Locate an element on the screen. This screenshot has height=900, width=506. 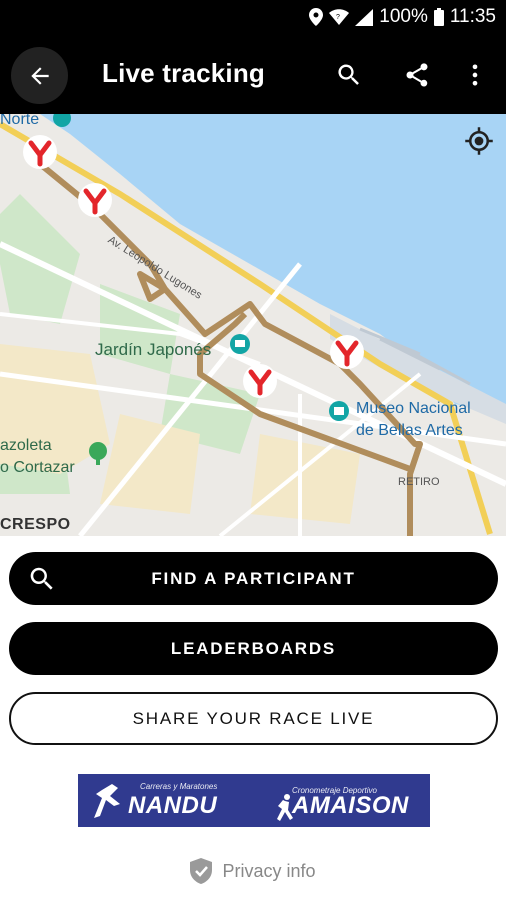
more-vert-icon is located at coordinates (475, 75).